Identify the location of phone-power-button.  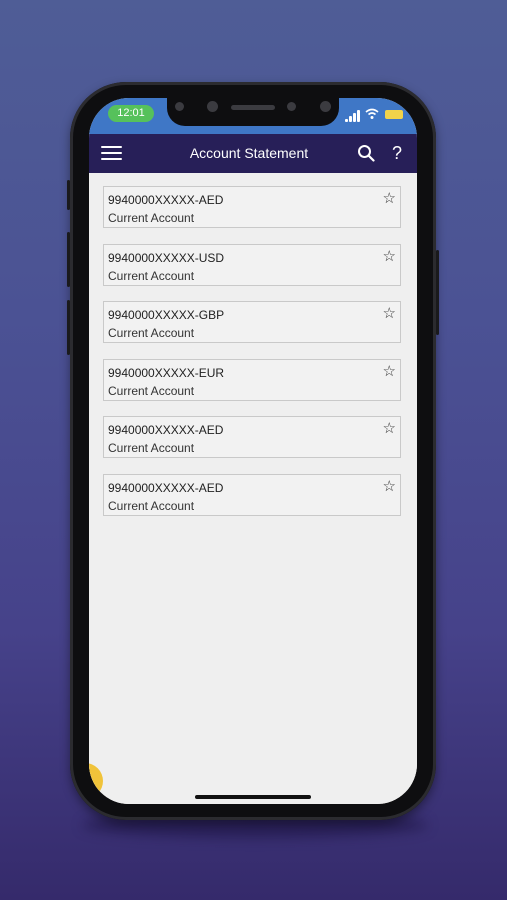
(437, 292).